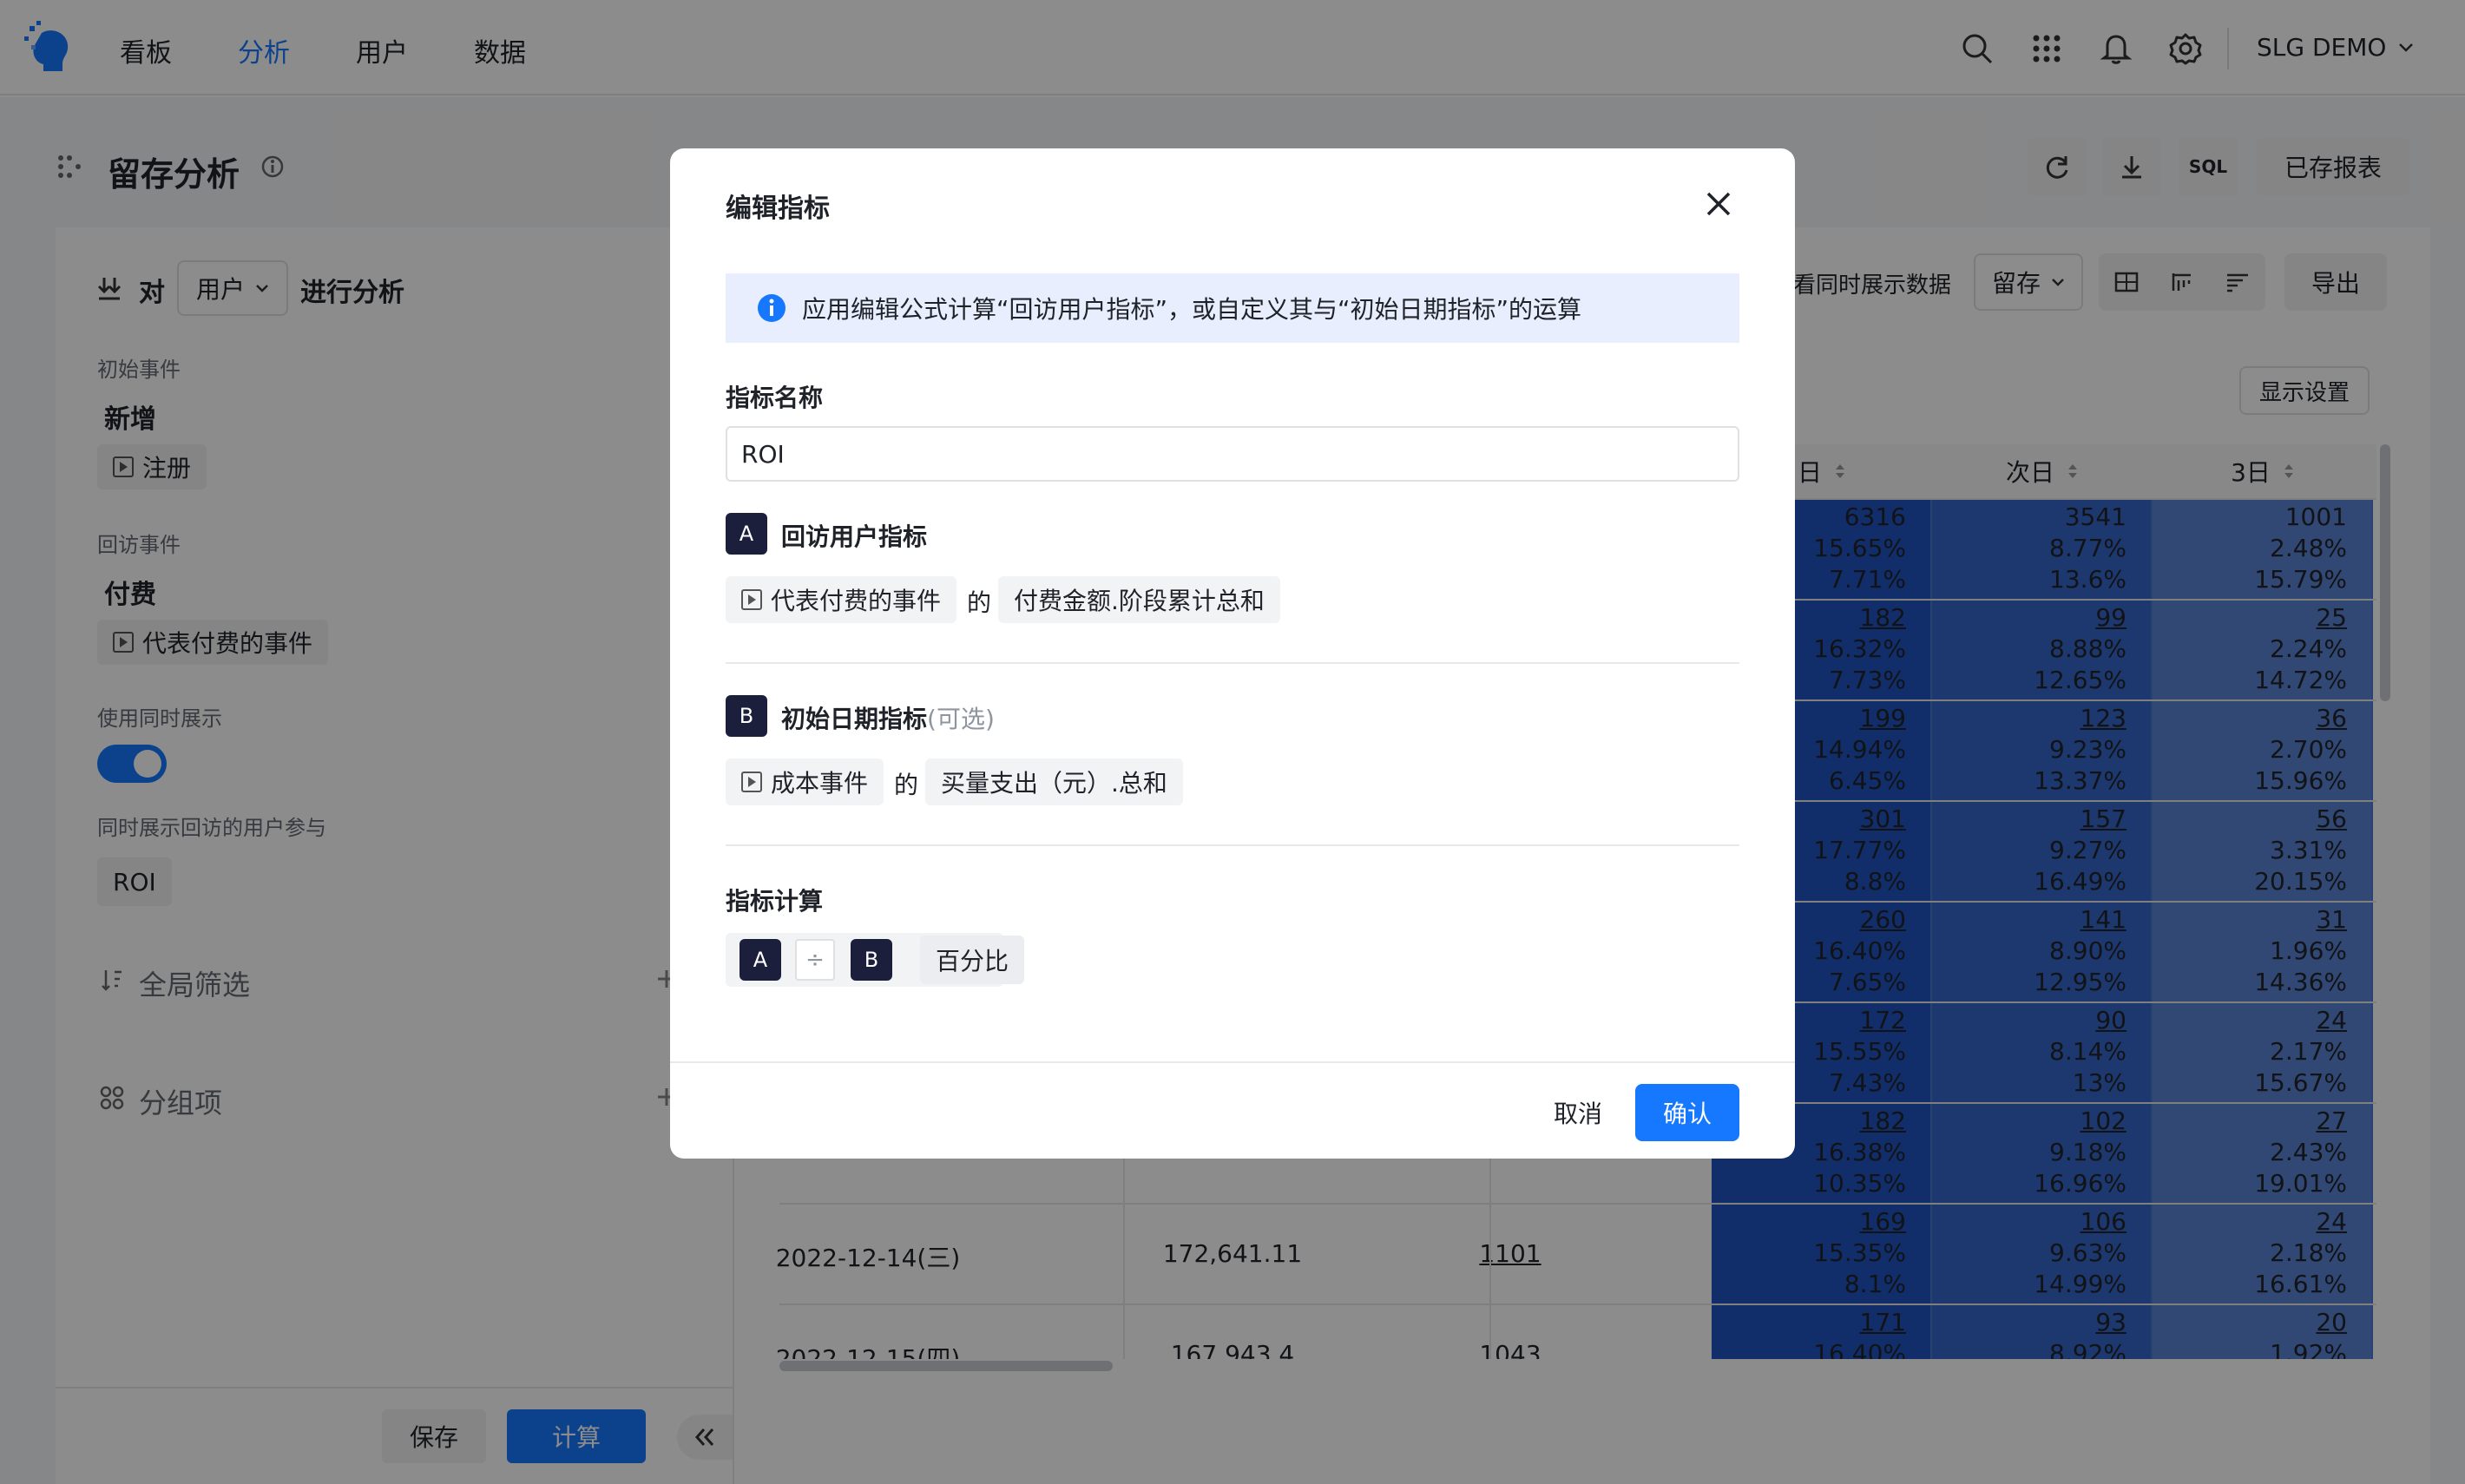 This screenshot has width=2465, height=1484. What do you see at coordinates (819, 782) in the screenshot?
I see `metric-b-event-label: 成本事件` at bounding box center [819, 782].